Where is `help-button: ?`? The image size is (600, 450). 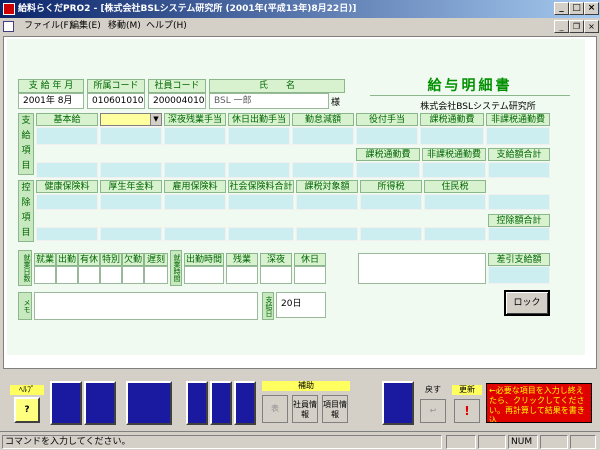 help-button: ? is located at coordinates (27, 410).